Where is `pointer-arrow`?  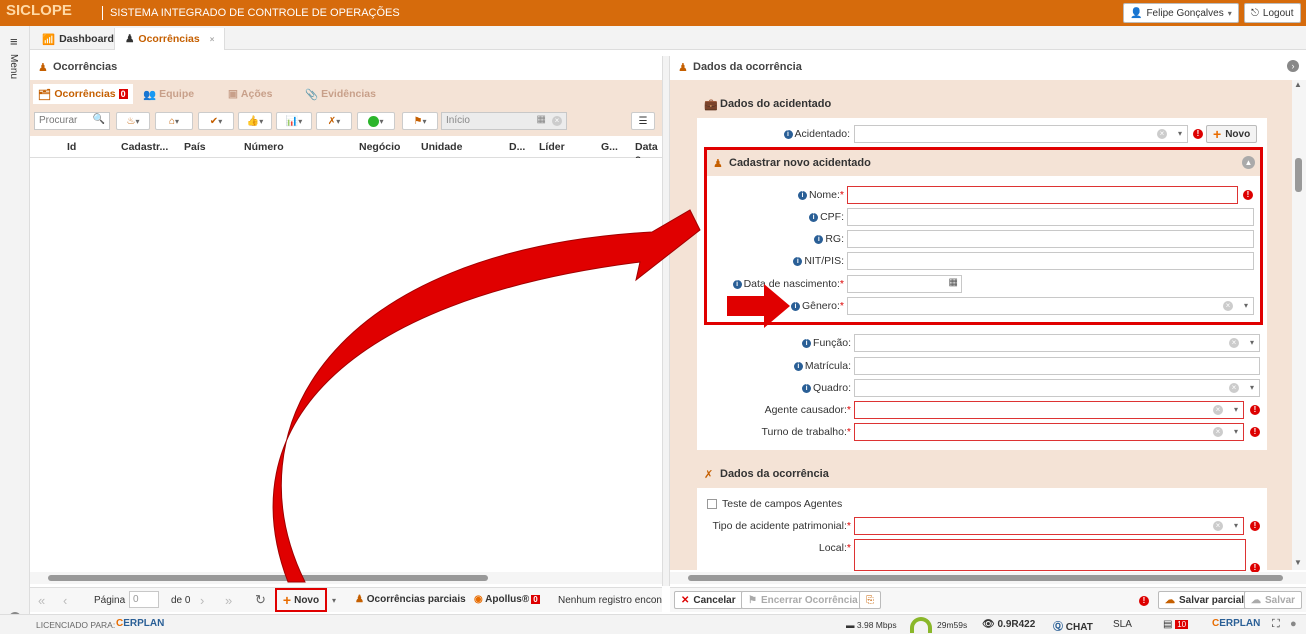
pointer-arrow is located at coordinates (758, 306).